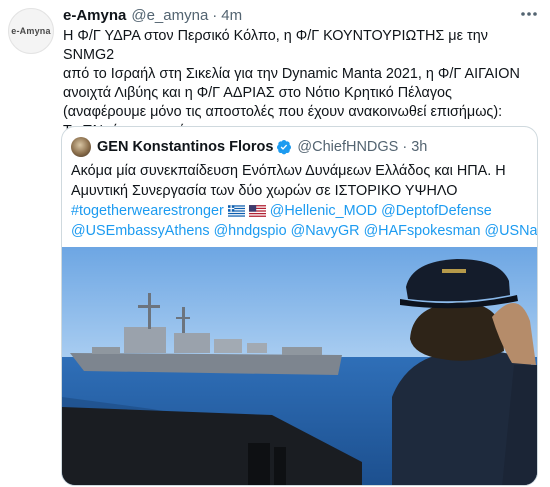 This screenshot has width=550, height=487. I want to click on hashtag-link: #togetherwearestronger, so click(147, 211).